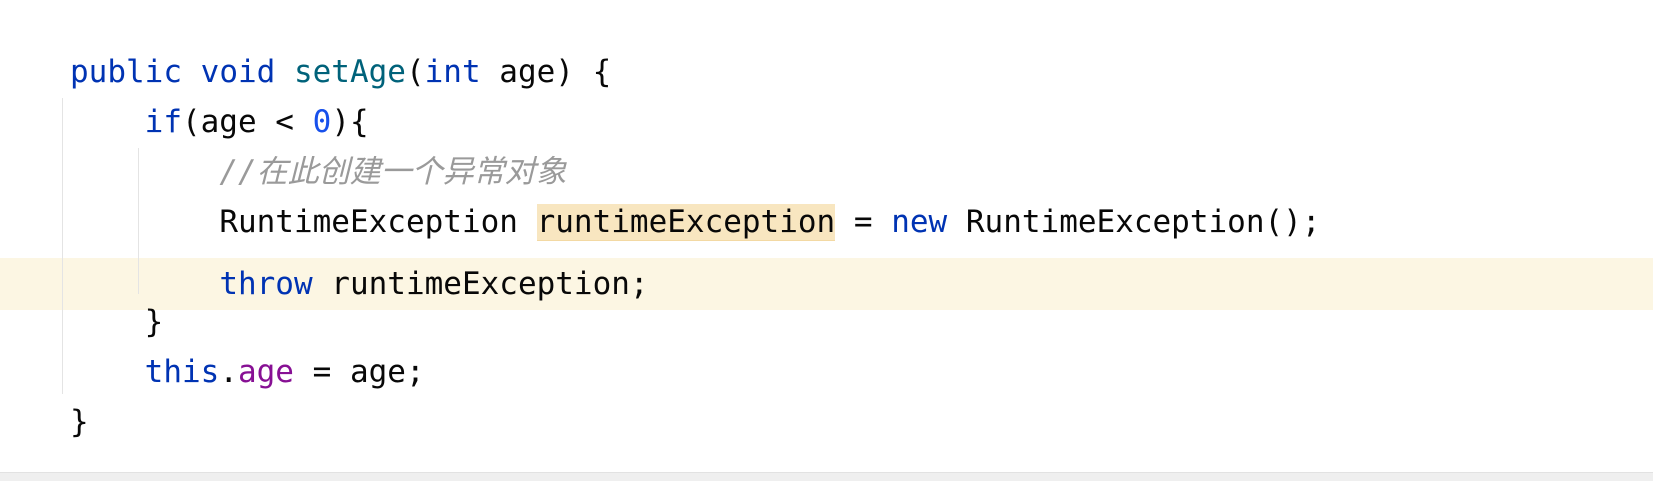  What do you see at coordinates (182, 372) in the screenshot?
I see `keyword-token: this` at bounding box center [182, 372].